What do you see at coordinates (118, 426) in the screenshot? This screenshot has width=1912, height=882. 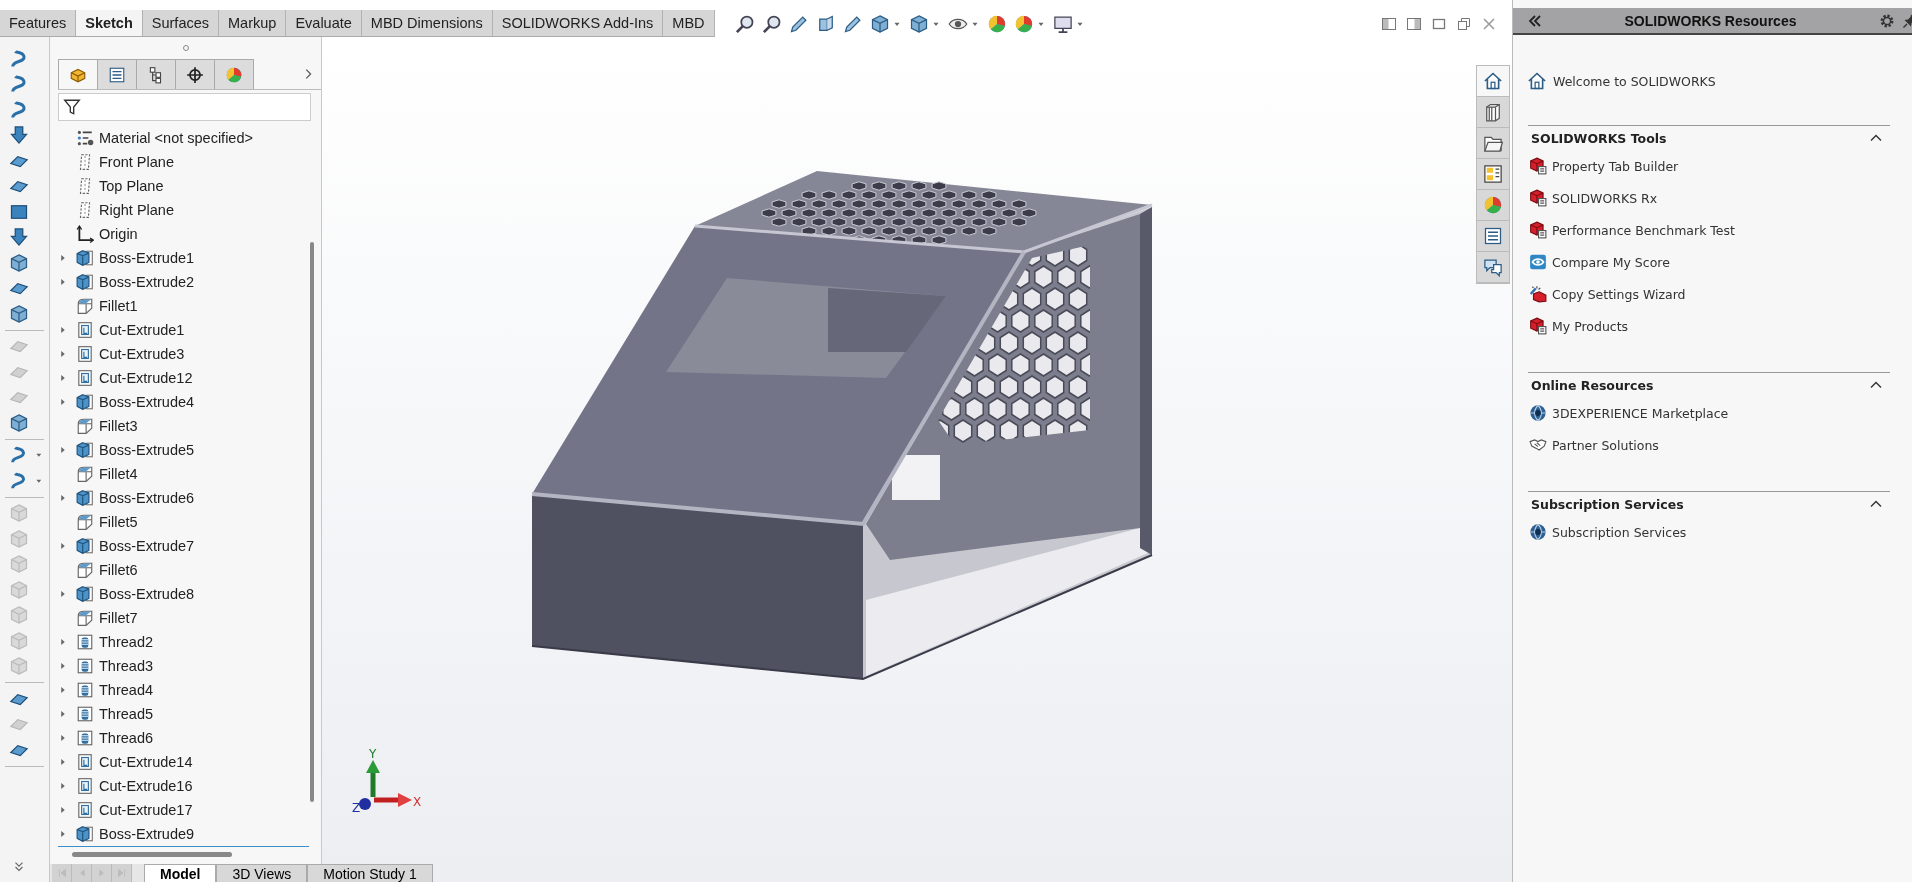 I see `tree-item: Fillet3` at bounding box center [118, 426].